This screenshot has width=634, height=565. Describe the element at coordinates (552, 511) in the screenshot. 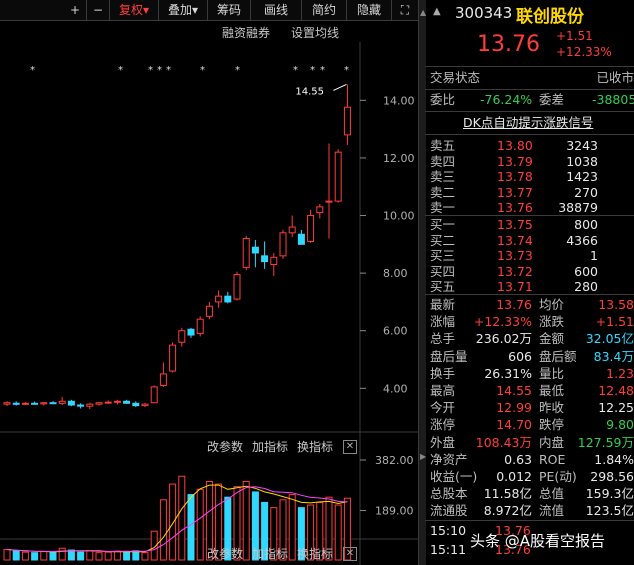

I see `stat-label: 流值` at that location.